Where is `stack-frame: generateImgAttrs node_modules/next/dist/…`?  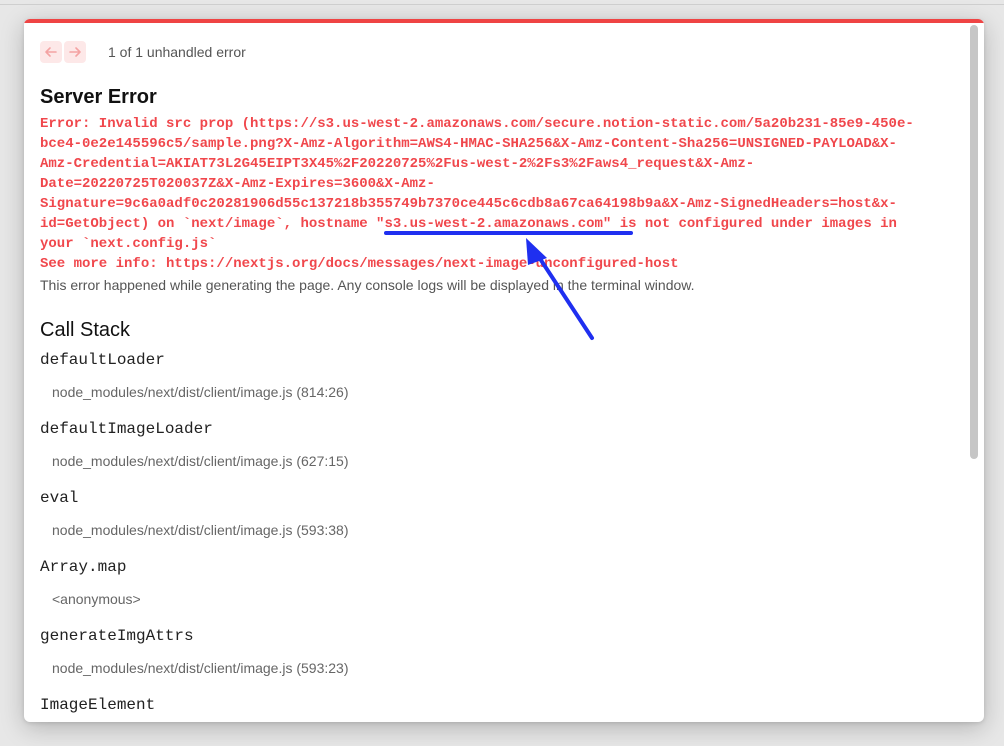 stack-frame: generateImgAttrs node_modules/next/dist/… is located at coordinates (490, 661).